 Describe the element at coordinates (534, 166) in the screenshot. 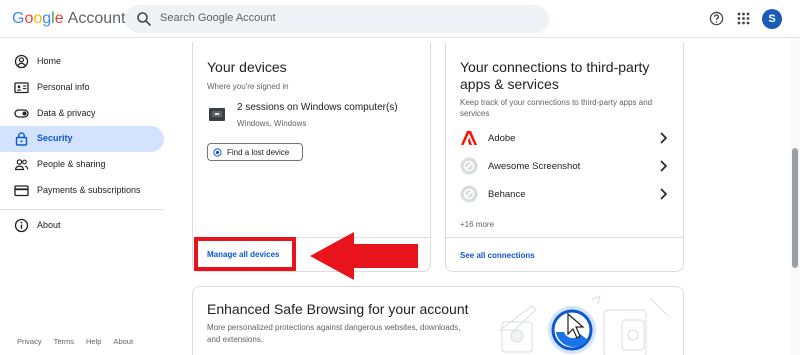

I see `connection-label: Awesome Screenshot` at that location.